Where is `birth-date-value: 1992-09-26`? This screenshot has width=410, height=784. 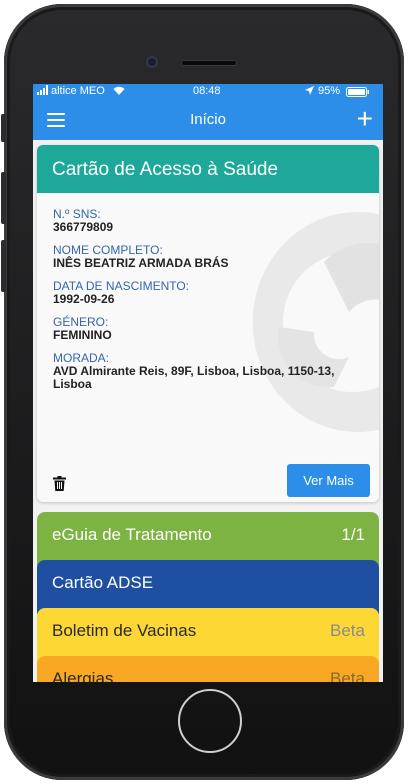
birth-date-value: 1992-09-26 is located at coordinates (84, 299).